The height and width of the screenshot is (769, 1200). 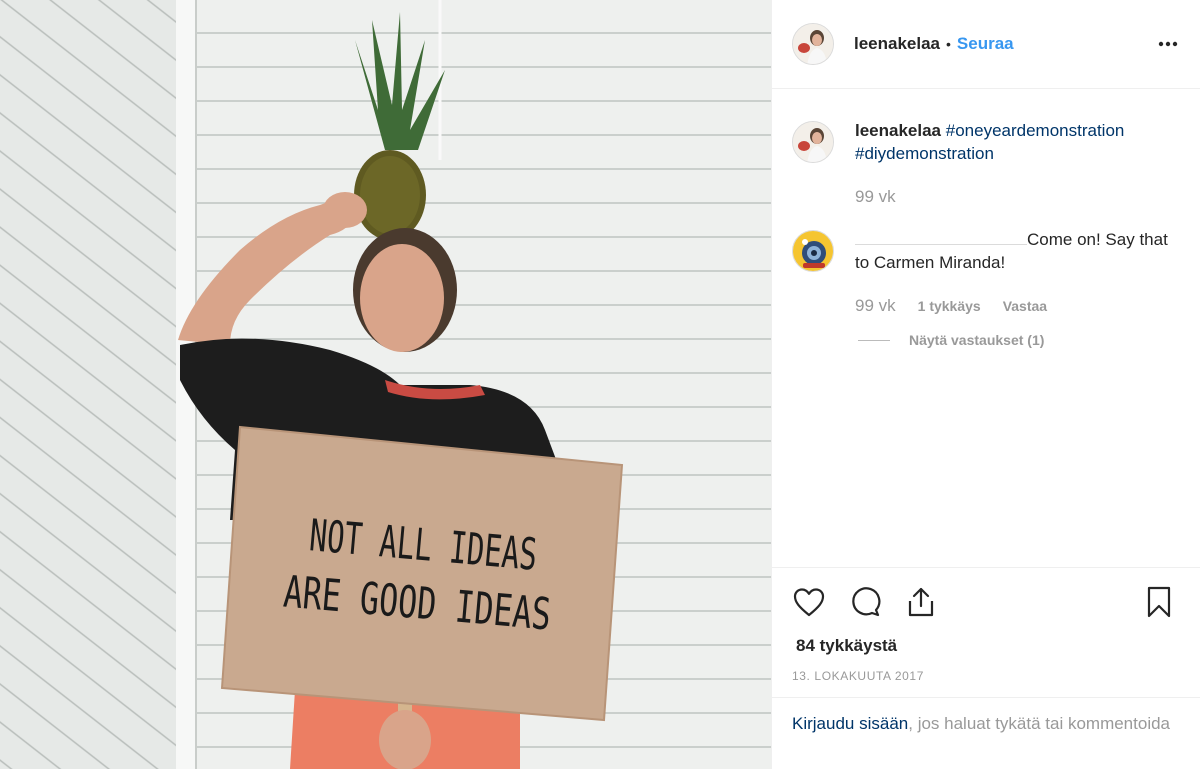 I want to click on replies-divider, so click(x=874, y=340).